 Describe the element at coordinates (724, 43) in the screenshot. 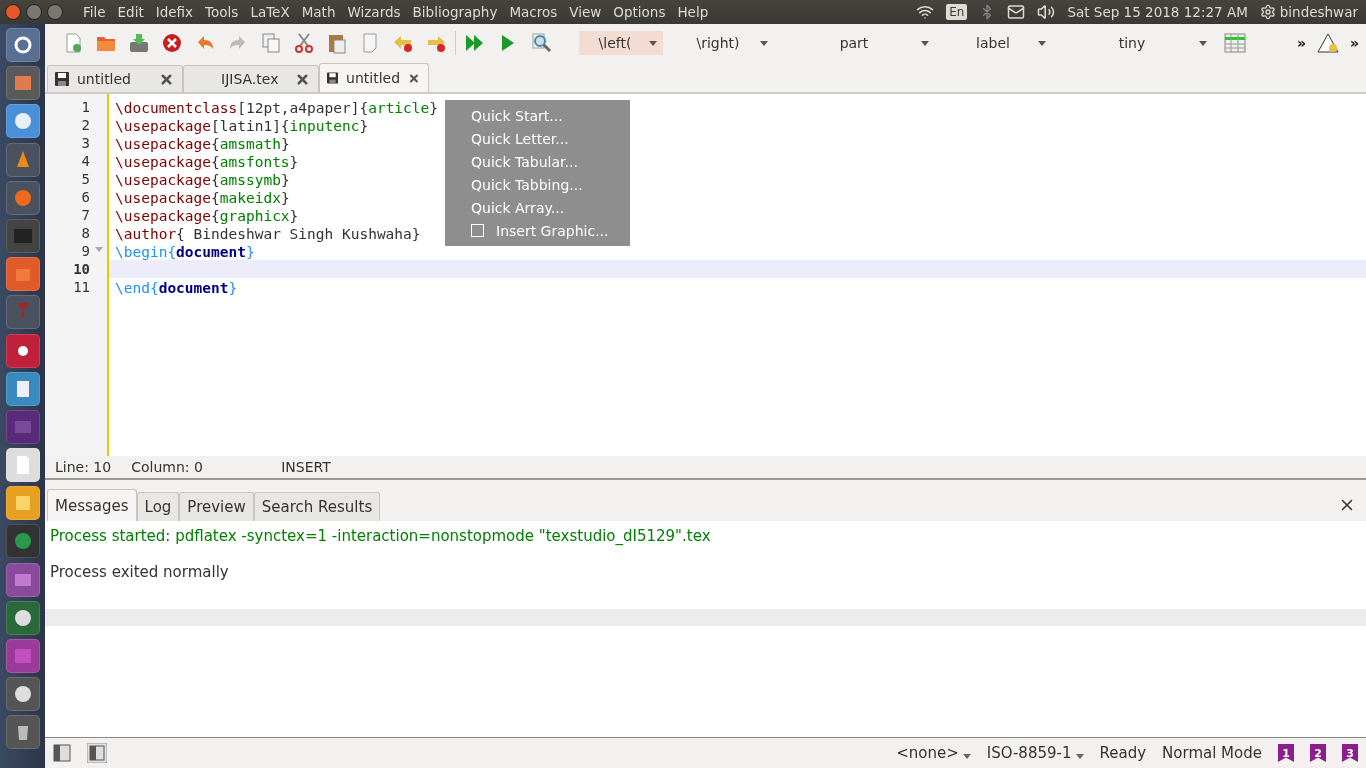

I see `dropdown: \right)` at that location.